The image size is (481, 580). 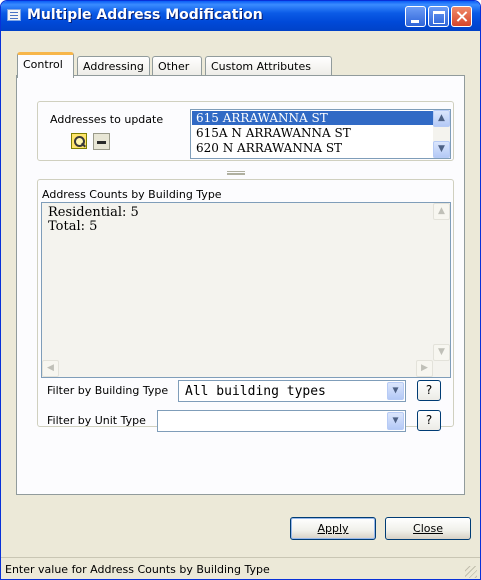 I want to click on unit-type-help-button: ?, so click(x=429, y=420).